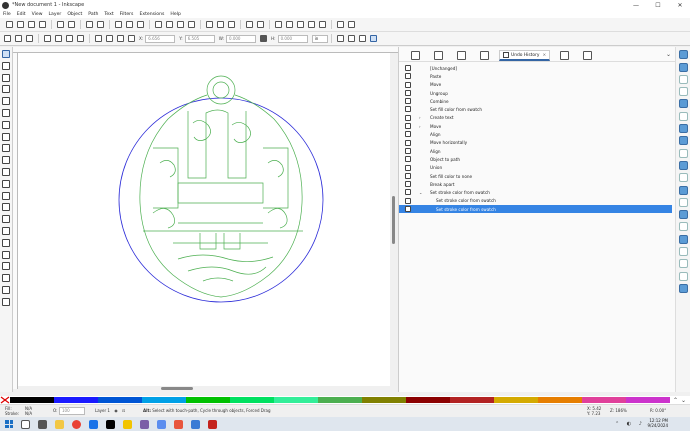 This screenshot has height=431, width=690. What do you see at coordinates (178, 424) in the screenshot?
I see `app-orange-icon` at bounding box center [178, 424].